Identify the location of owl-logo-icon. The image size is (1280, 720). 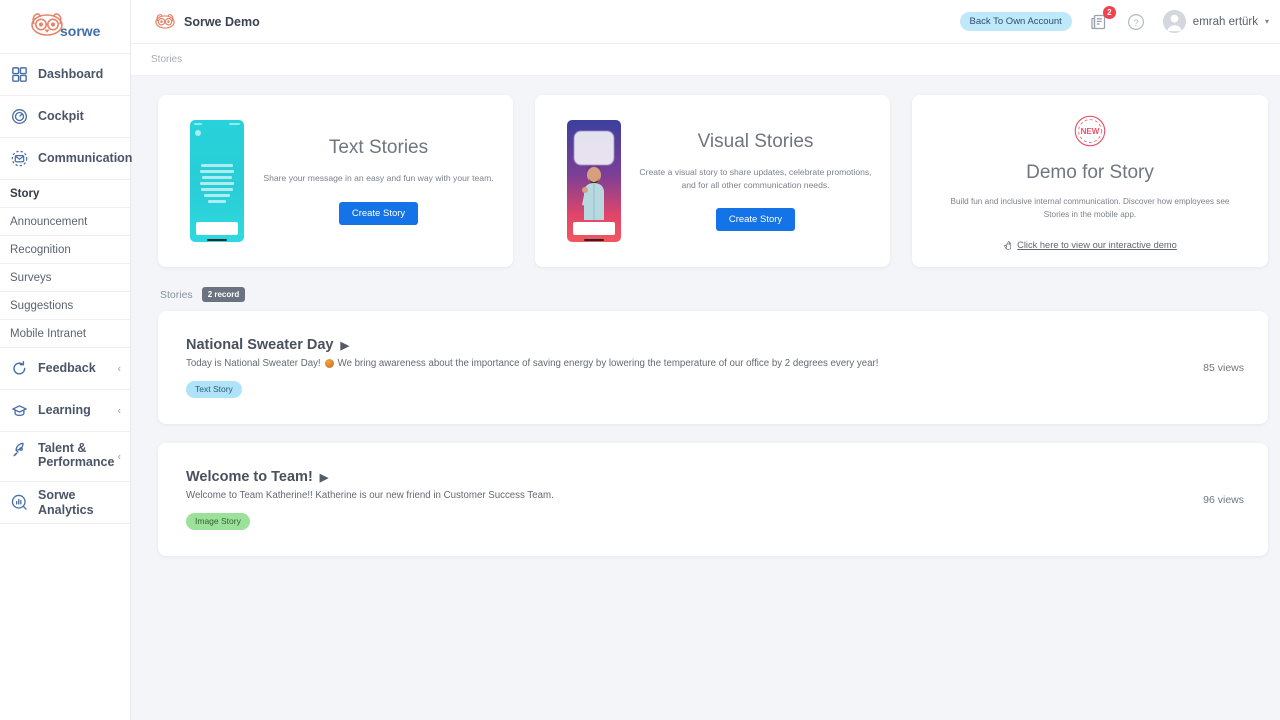
(165, 21).